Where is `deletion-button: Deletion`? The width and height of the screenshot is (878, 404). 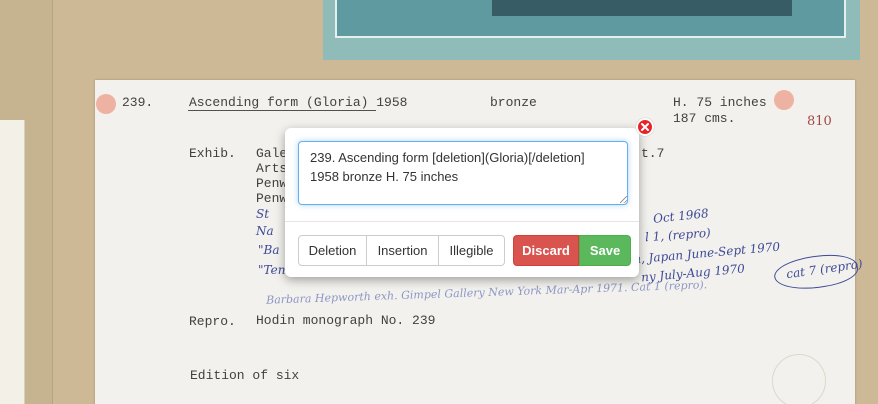 deletion-button: Deletion is located at coordinates (332, 250).